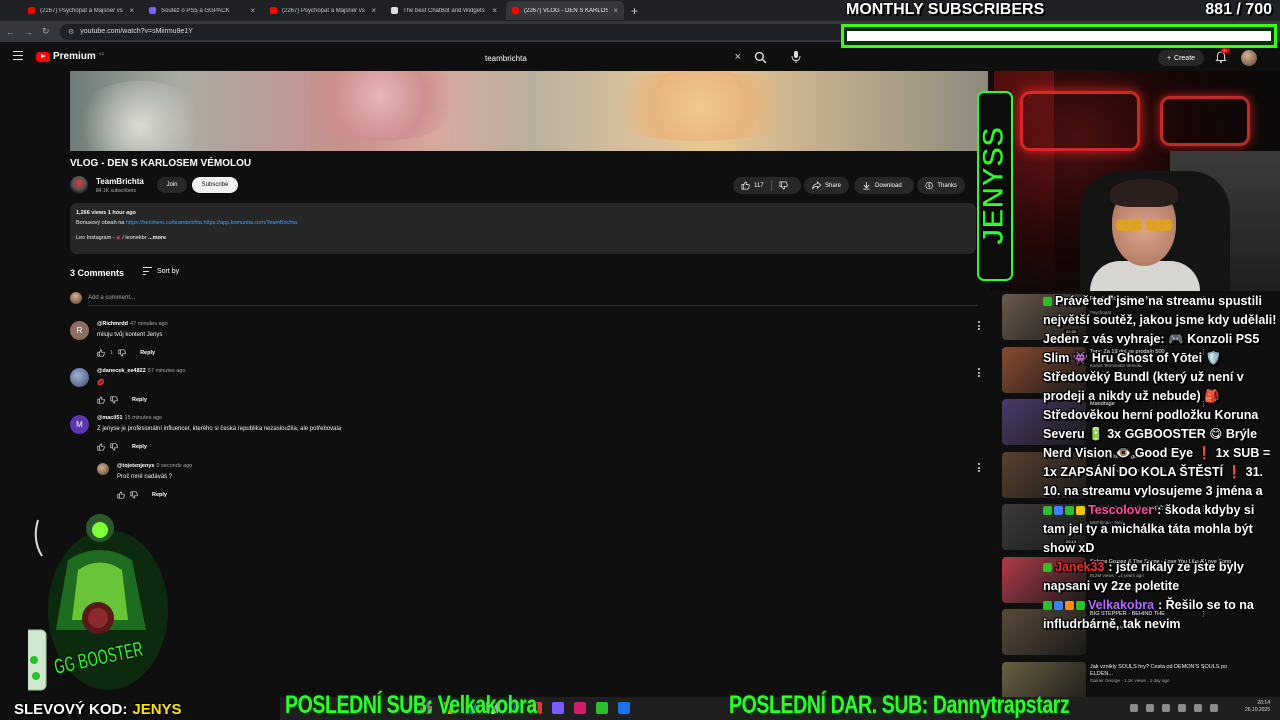 This screenshot has width=1280, height=720. What do you see at coordinates (624, 708) in the screenshot?
I see `taskbar-app-icon` at bounding box center [624, 708].